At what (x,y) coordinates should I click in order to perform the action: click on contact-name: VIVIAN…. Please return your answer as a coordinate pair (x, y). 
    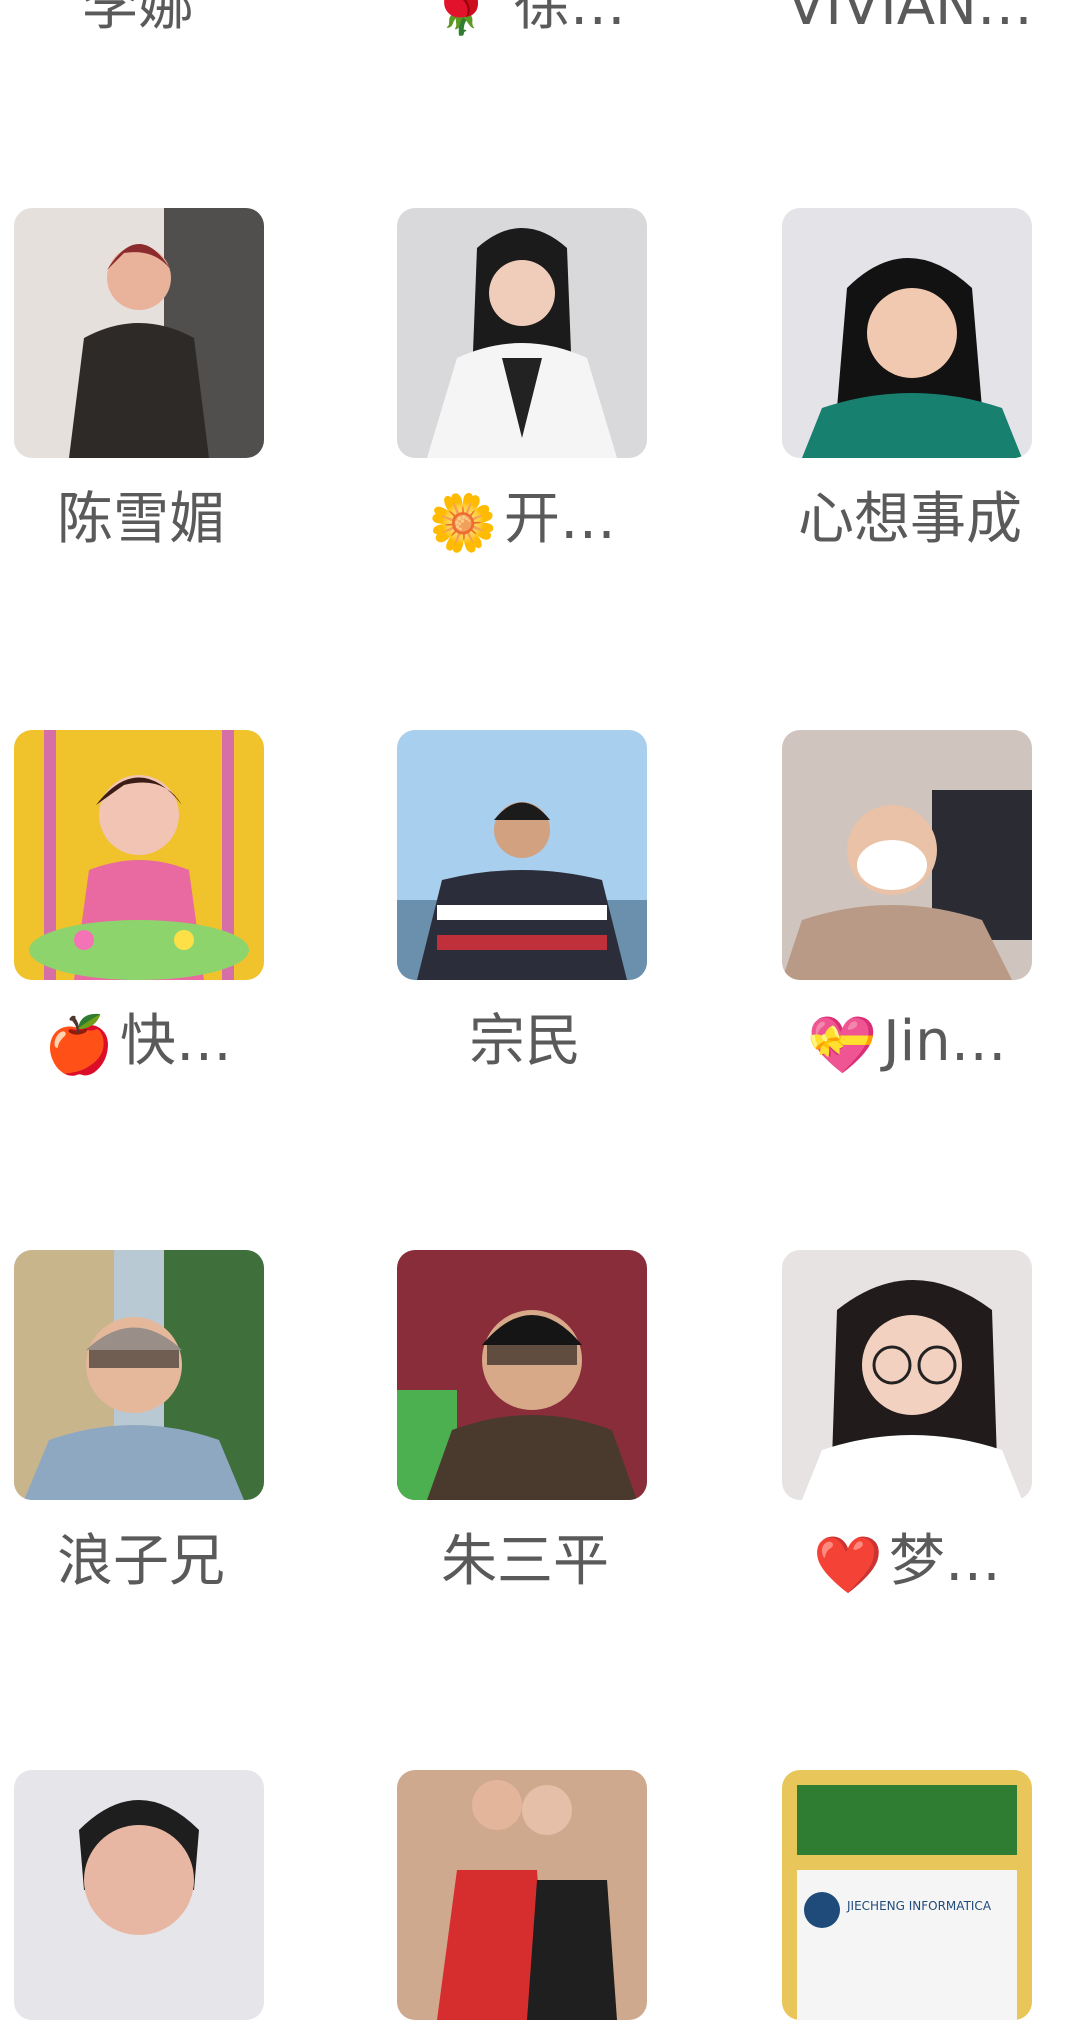
    Looking at the image, I should click on (910, 21).